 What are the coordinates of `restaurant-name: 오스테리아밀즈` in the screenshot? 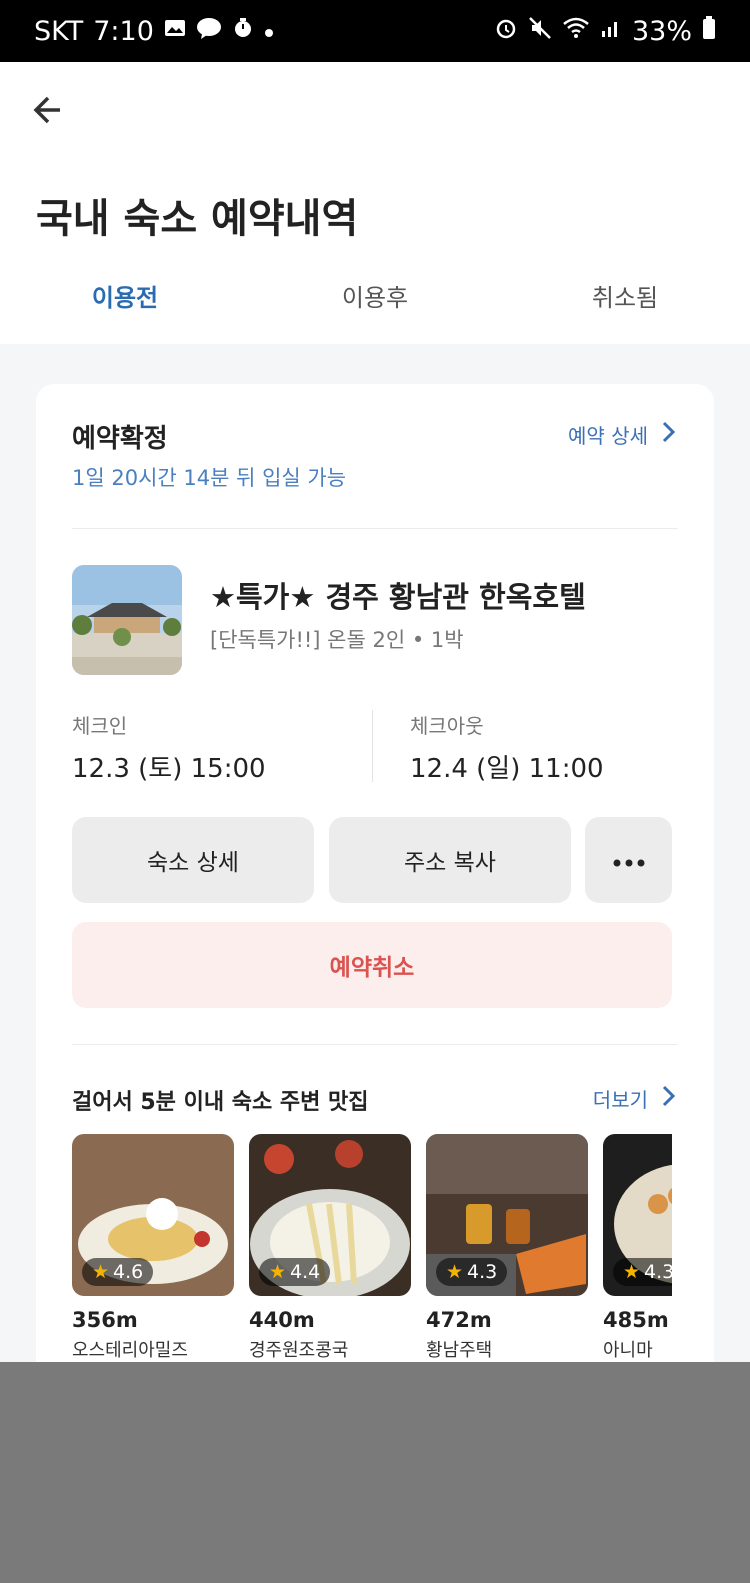 It's located at (130, 1350).